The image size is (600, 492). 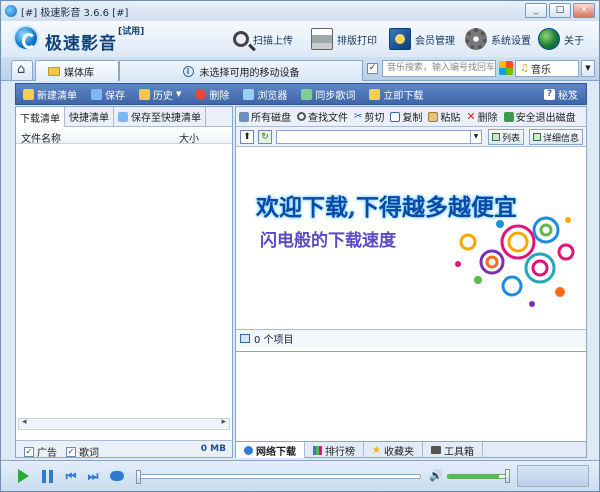 I want to click on tab-network-download: 网络下载, so click(x=270, y=450).